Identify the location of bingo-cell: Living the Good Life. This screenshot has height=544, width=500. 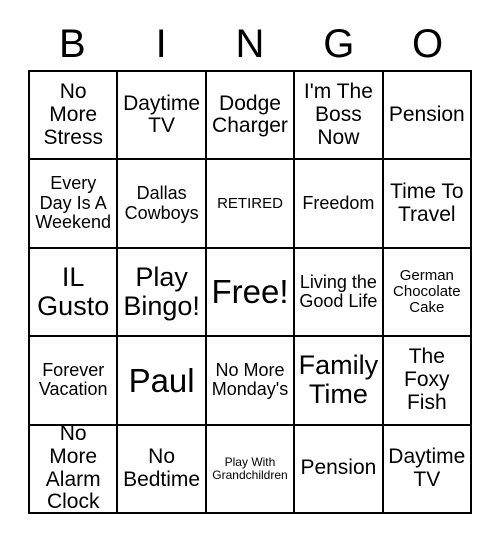
(339, 293).